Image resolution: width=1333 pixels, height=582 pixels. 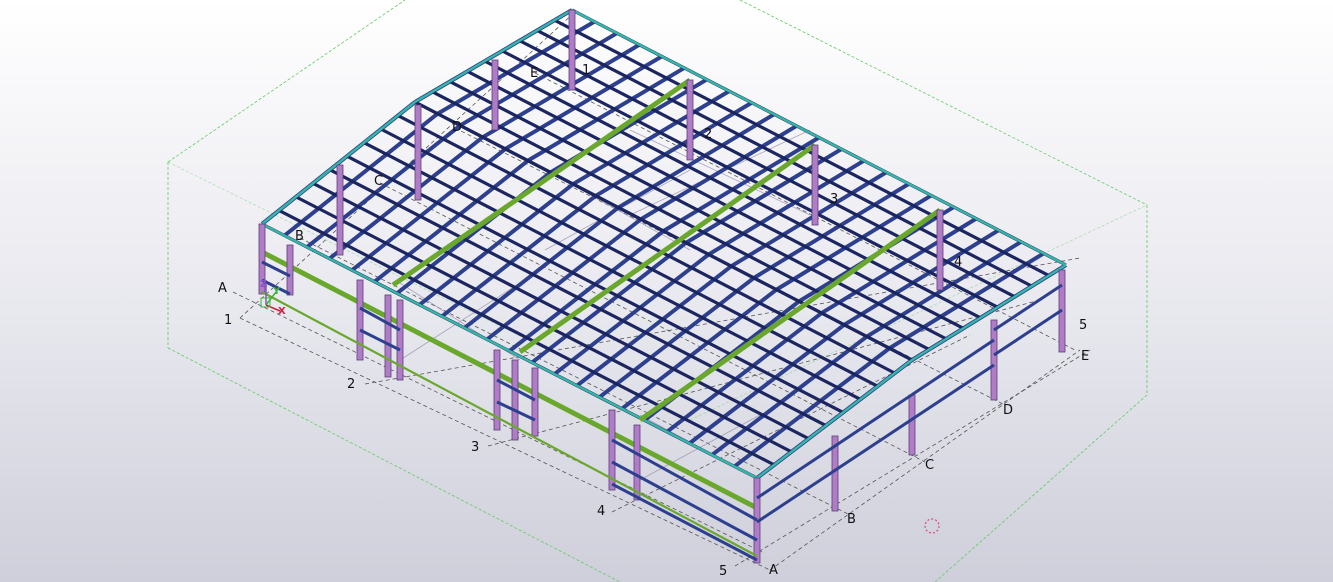 I want to click on grid-label-far-2: 2, so click(x=708, y=134).